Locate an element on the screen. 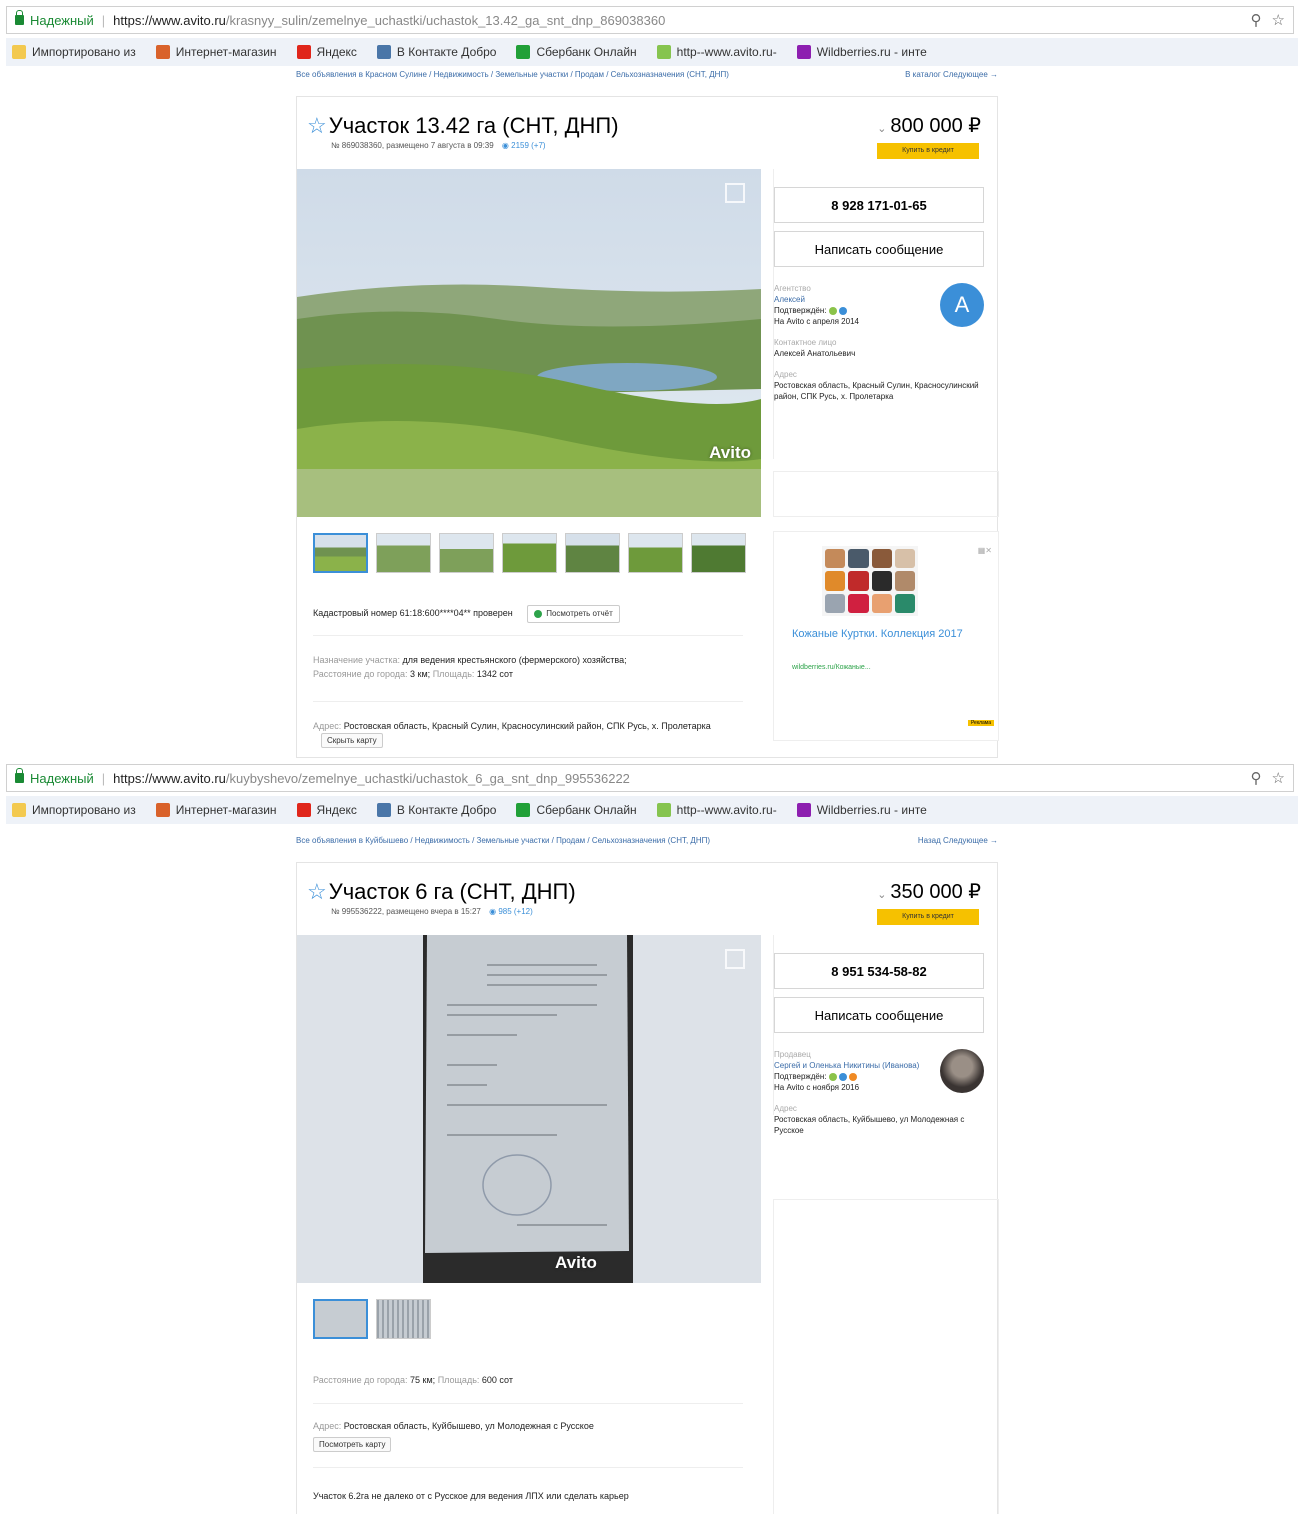 This screenshot has height=1514, width=1298. hide-map-button: Скрыть карту is located at coordinates (352, 740).